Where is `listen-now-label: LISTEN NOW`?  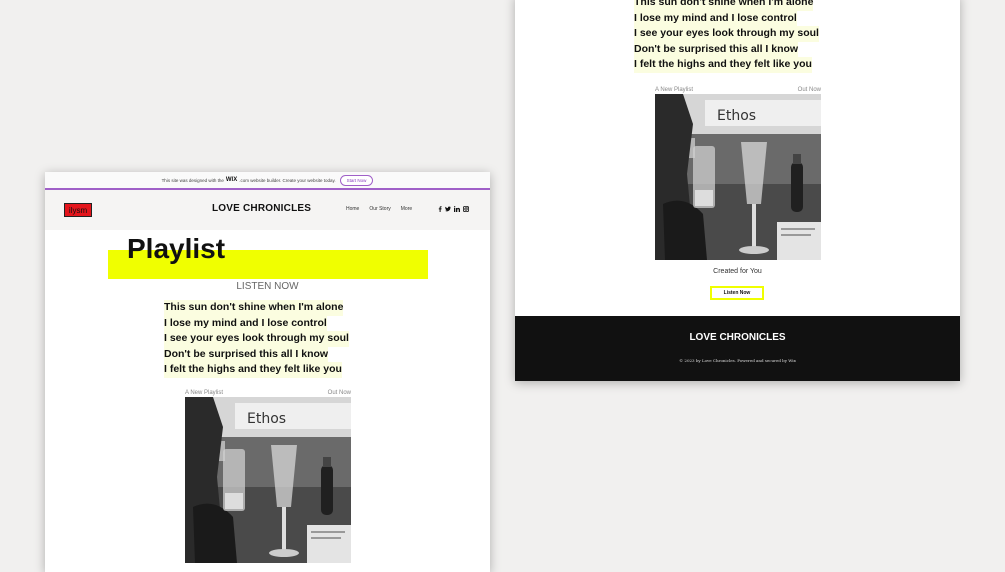
listen-now-label: LISTEN NOW is located at coordinates (267, 286).